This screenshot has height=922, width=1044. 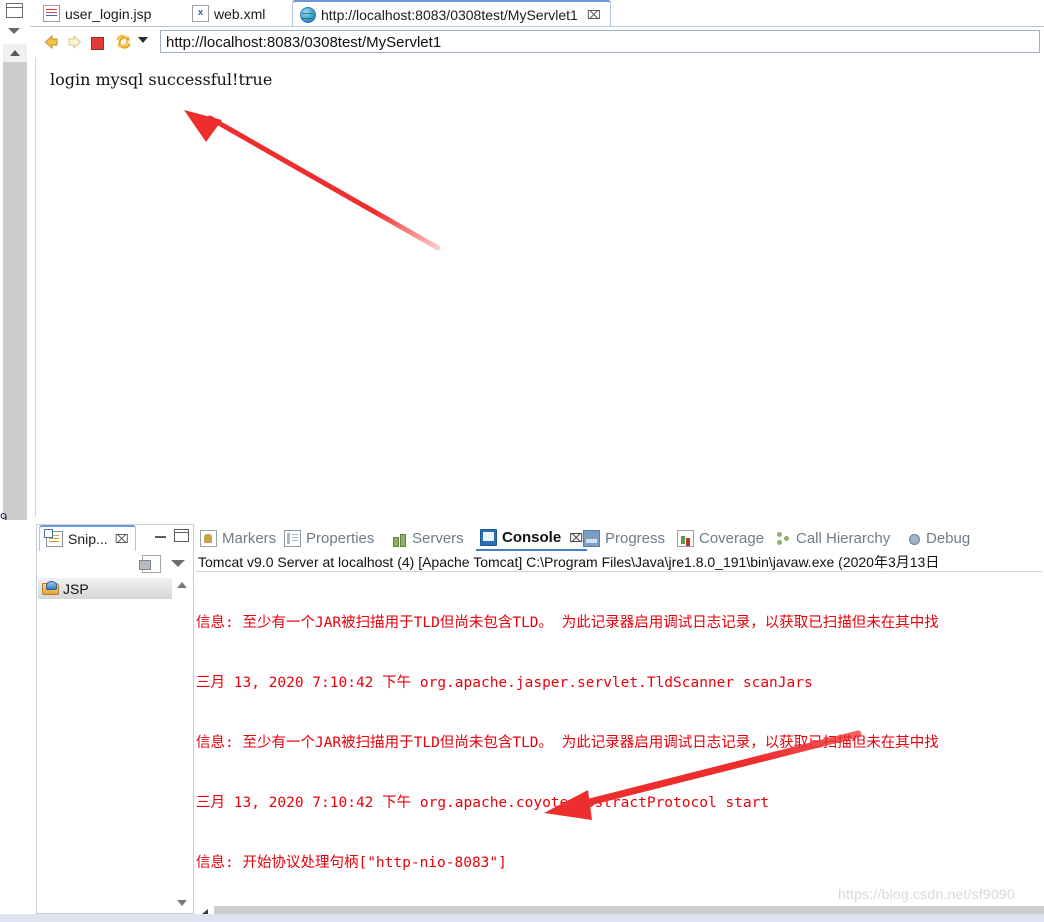 I want to click on call-hierarchy-icon, so click(x=783, y=538).